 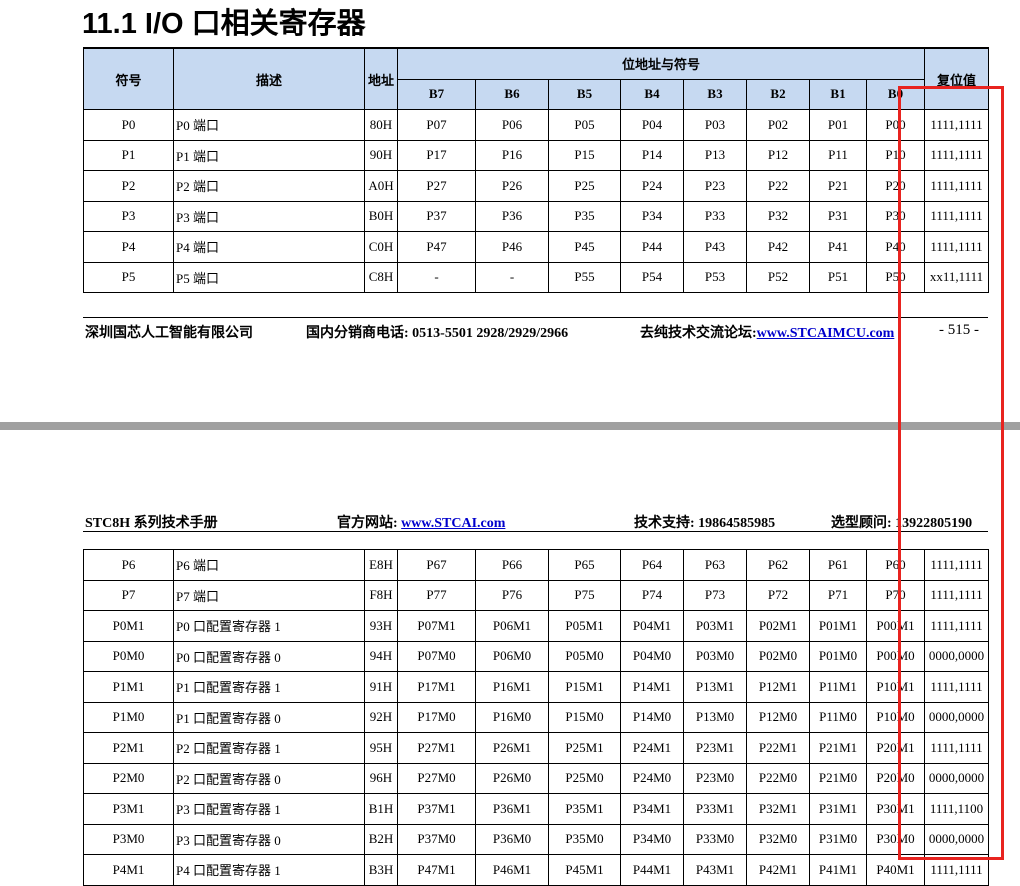 I want to click on header-bit-b6: B6, so click(x=512, y=94).